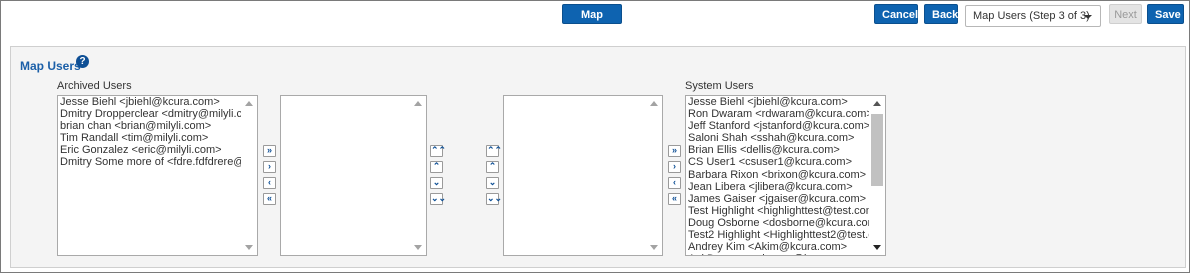  Describe the element at coordinates (50, 66) in the screenshot. I see `panel-title: Map Users` at that location.